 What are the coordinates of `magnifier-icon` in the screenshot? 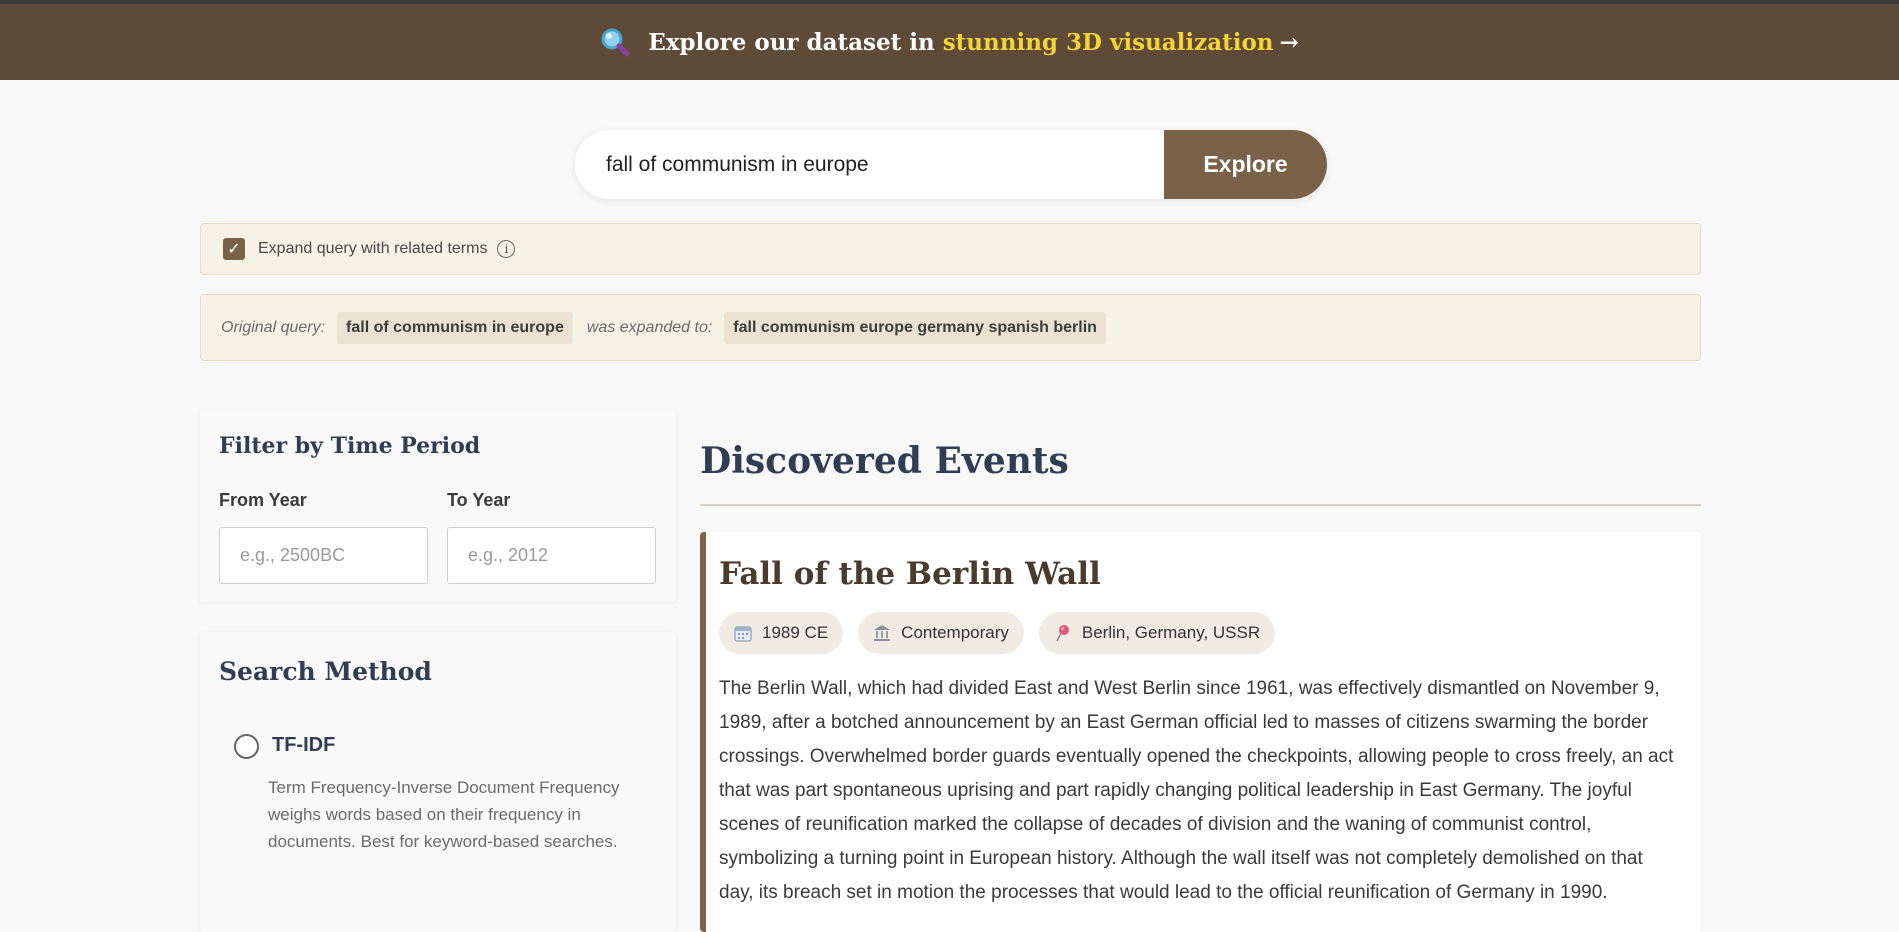 It's located at (615, 42).